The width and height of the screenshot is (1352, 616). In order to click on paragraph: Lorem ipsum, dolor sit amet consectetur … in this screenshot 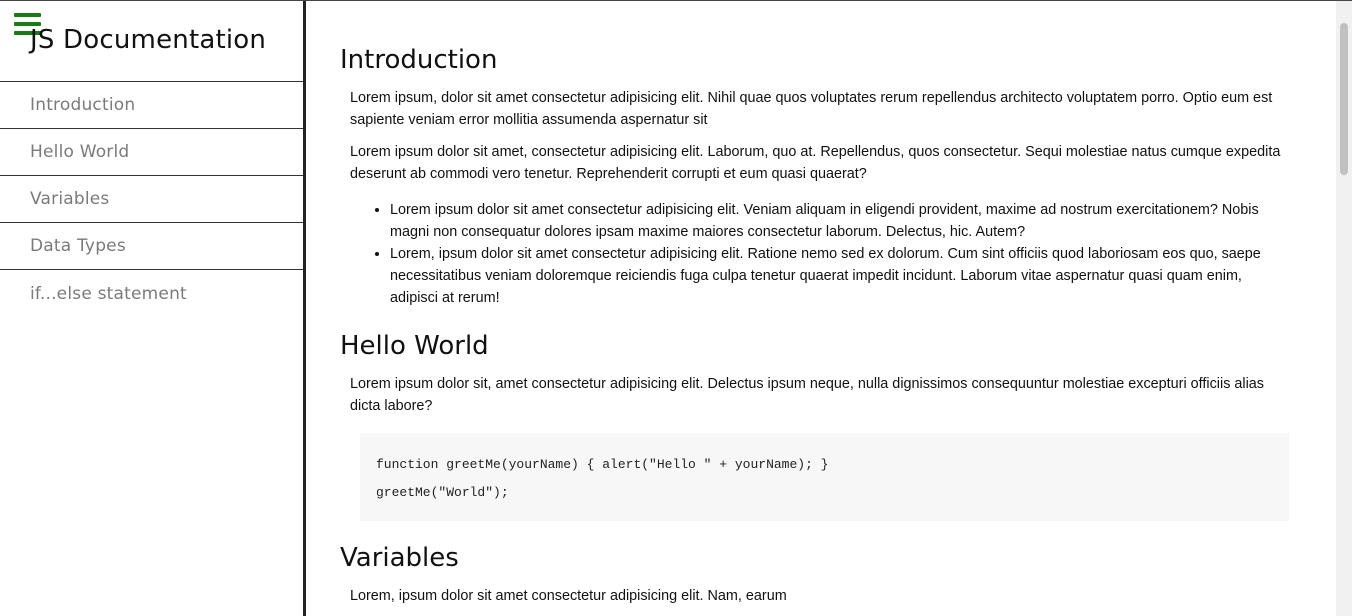, I will do `click(811, 109)`.